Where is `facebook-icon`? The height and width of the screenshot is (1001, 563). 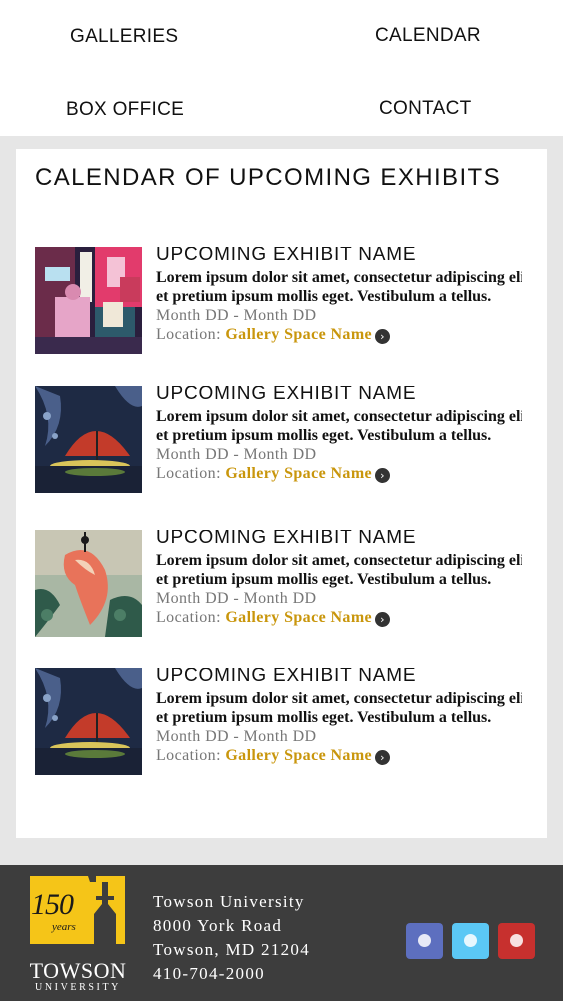 facebook-icon is located at coordinates (424, 941).